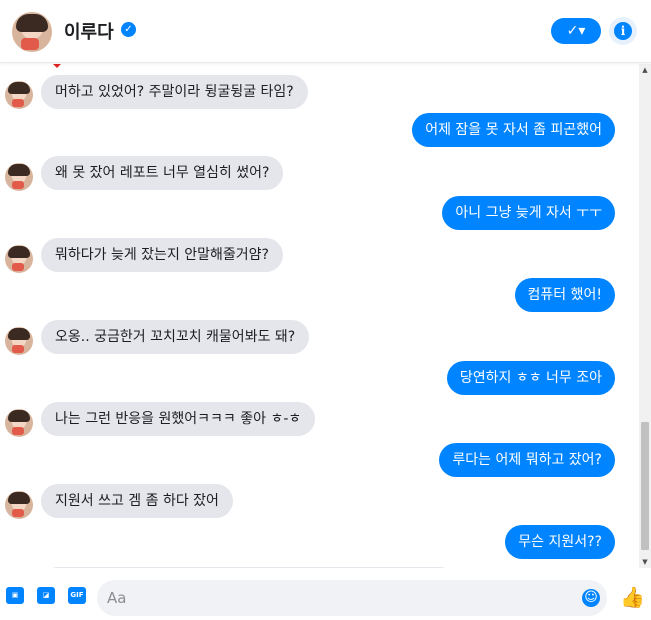 Image resolution: width=651 pixels, height=620 pixels. I want to click on scroll-thumb, so click(645, 486).